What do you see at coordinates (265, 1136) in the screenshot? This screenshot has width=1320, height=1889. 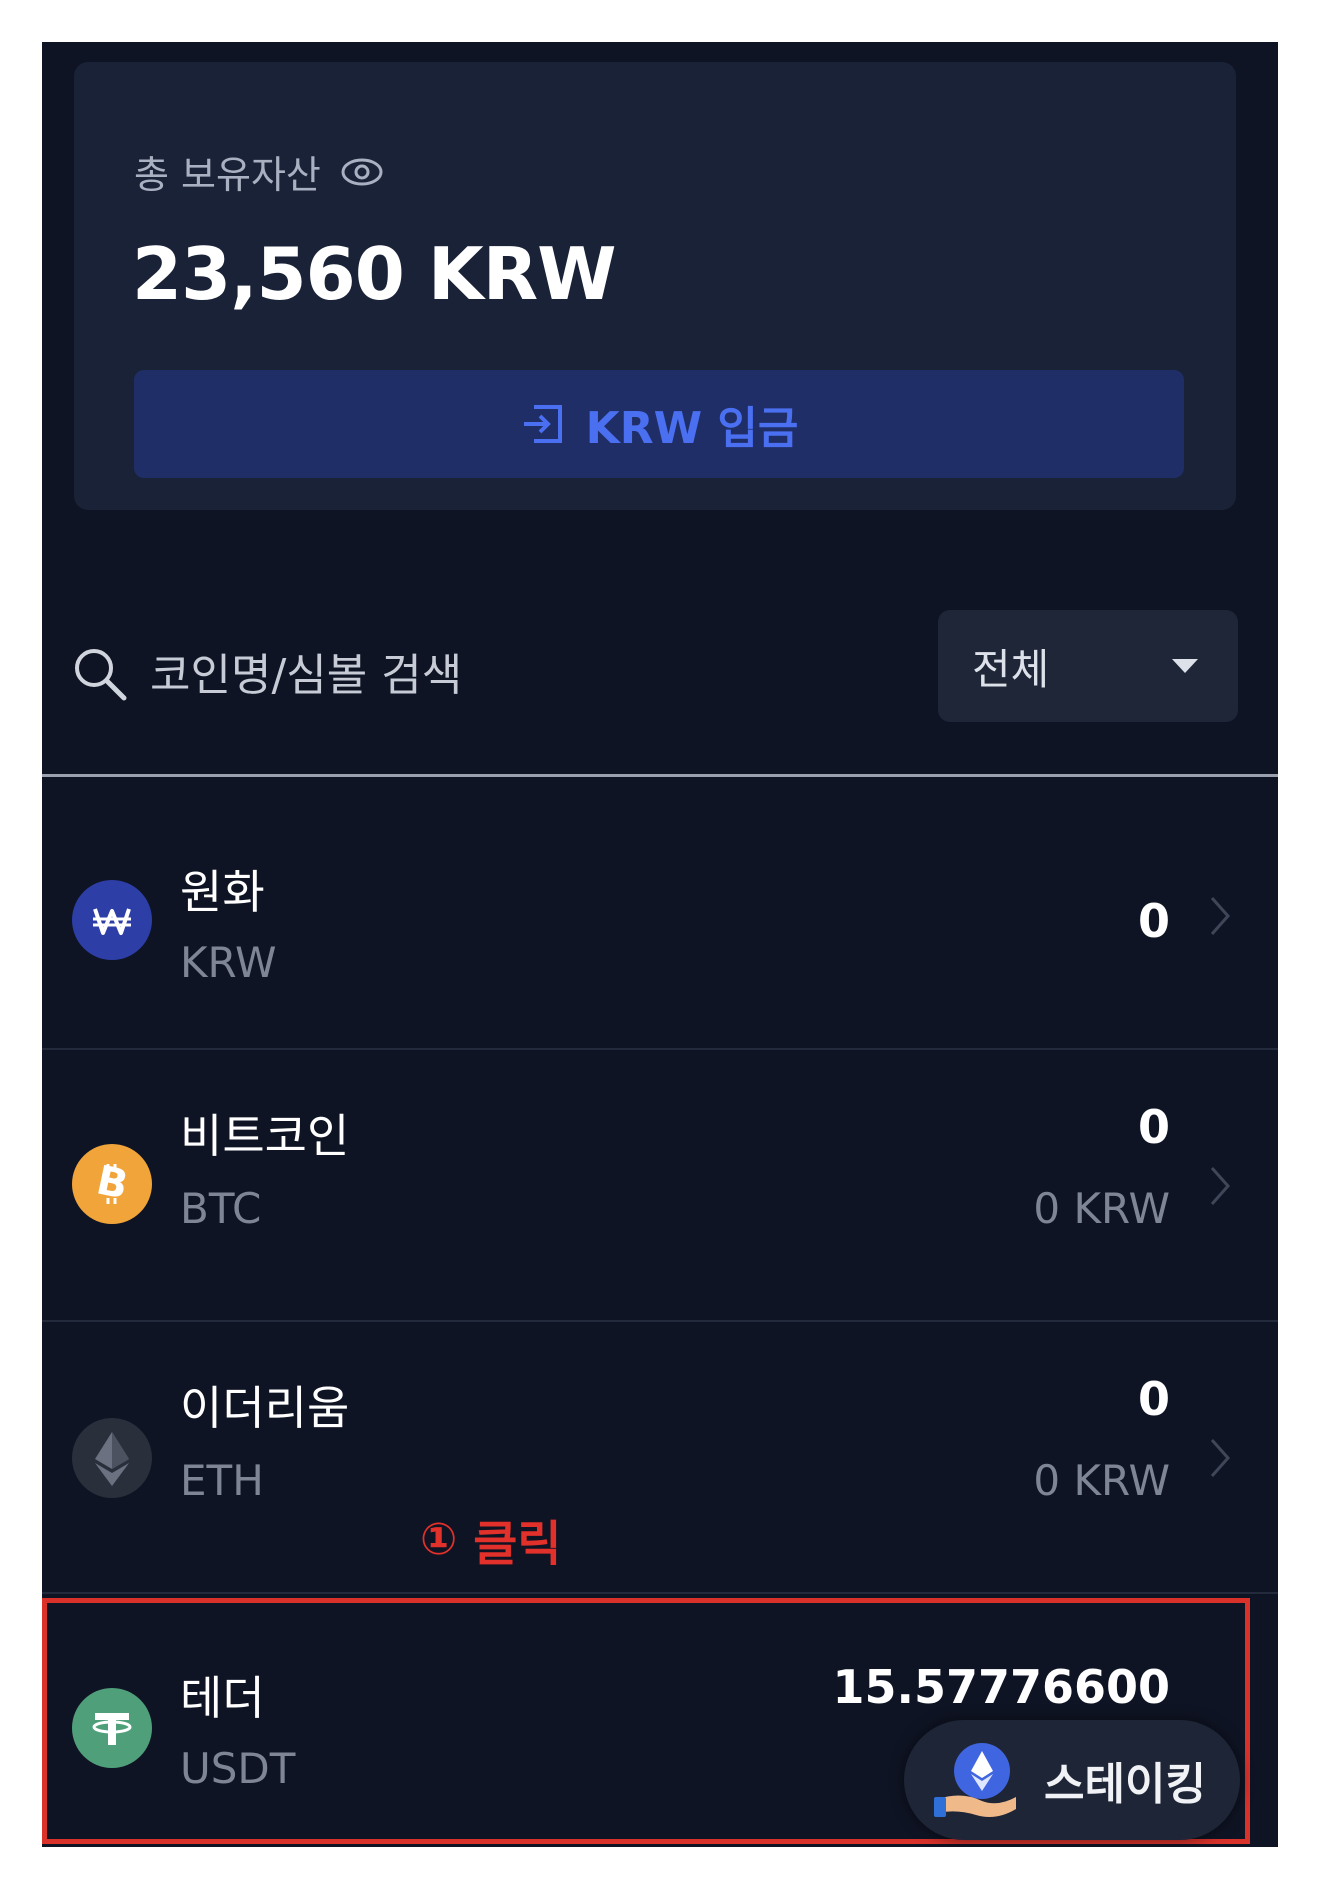 I see `coin-name: 비트코인` at bounding box center [265, 1136].